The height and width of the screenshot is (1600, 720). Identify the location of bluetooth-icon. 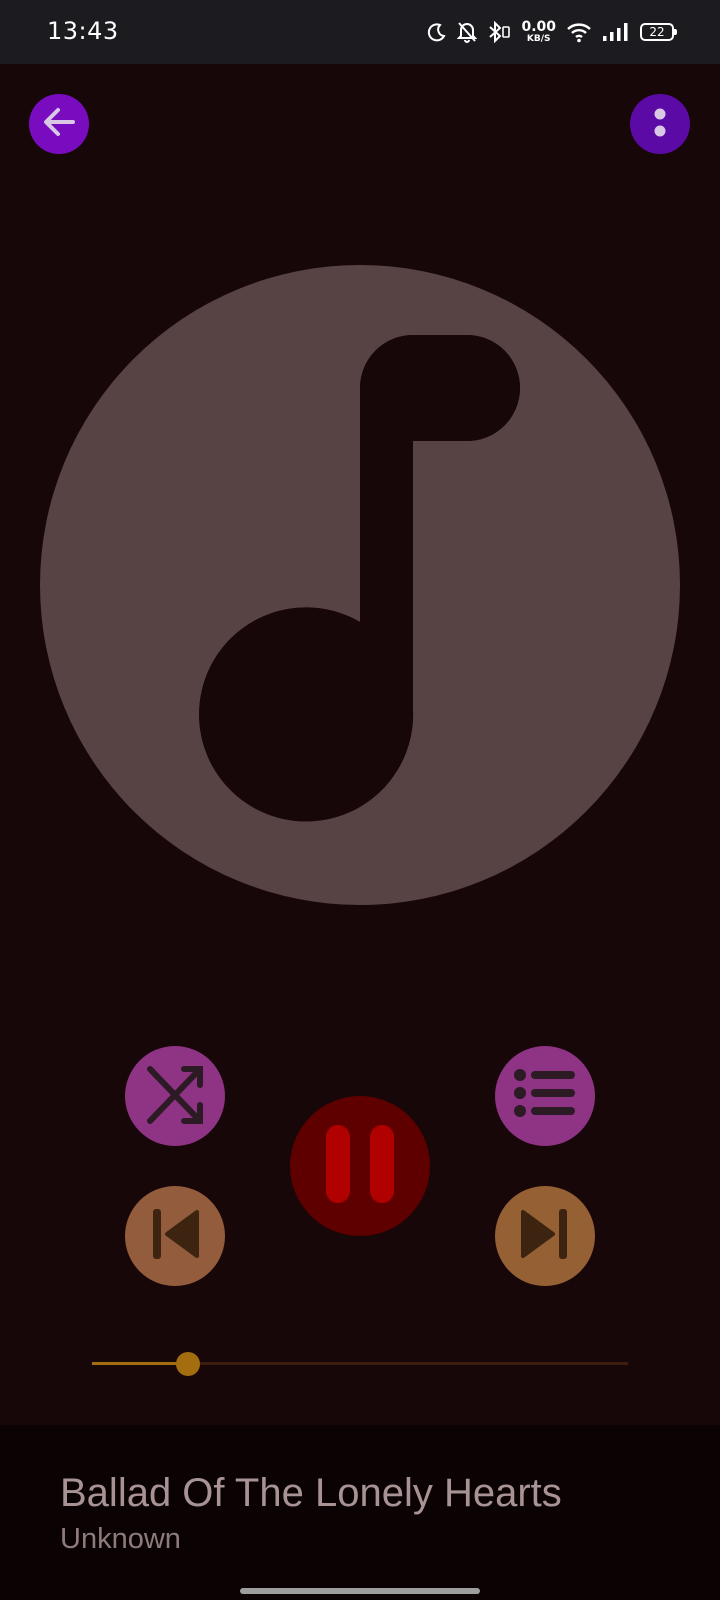
(499, 32).